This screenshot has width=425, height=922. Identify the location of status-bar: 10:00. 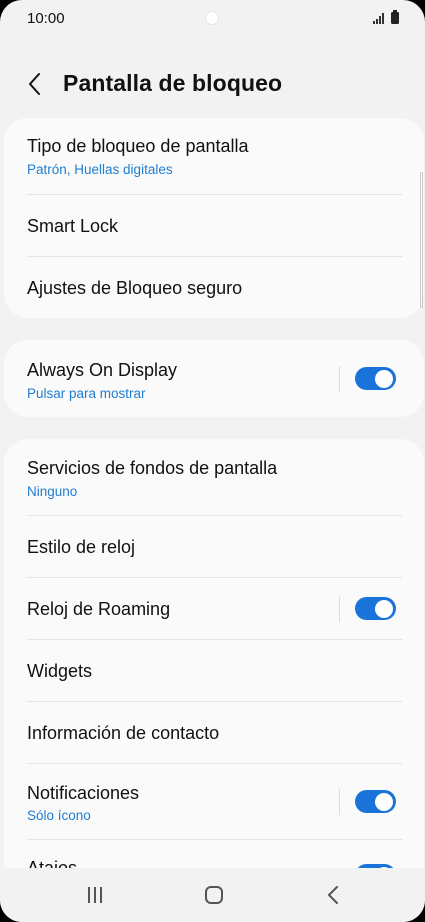
(212, 19).